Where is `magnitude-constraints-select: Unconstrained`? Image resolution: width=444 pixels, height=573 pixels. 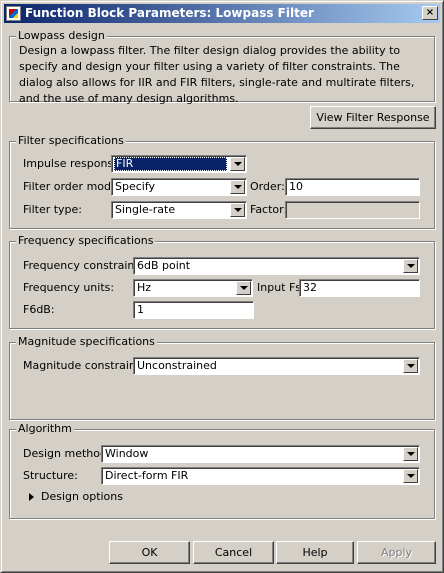 magnitude-constraints-select: Unconstrained is located at coordinates (276, 366).